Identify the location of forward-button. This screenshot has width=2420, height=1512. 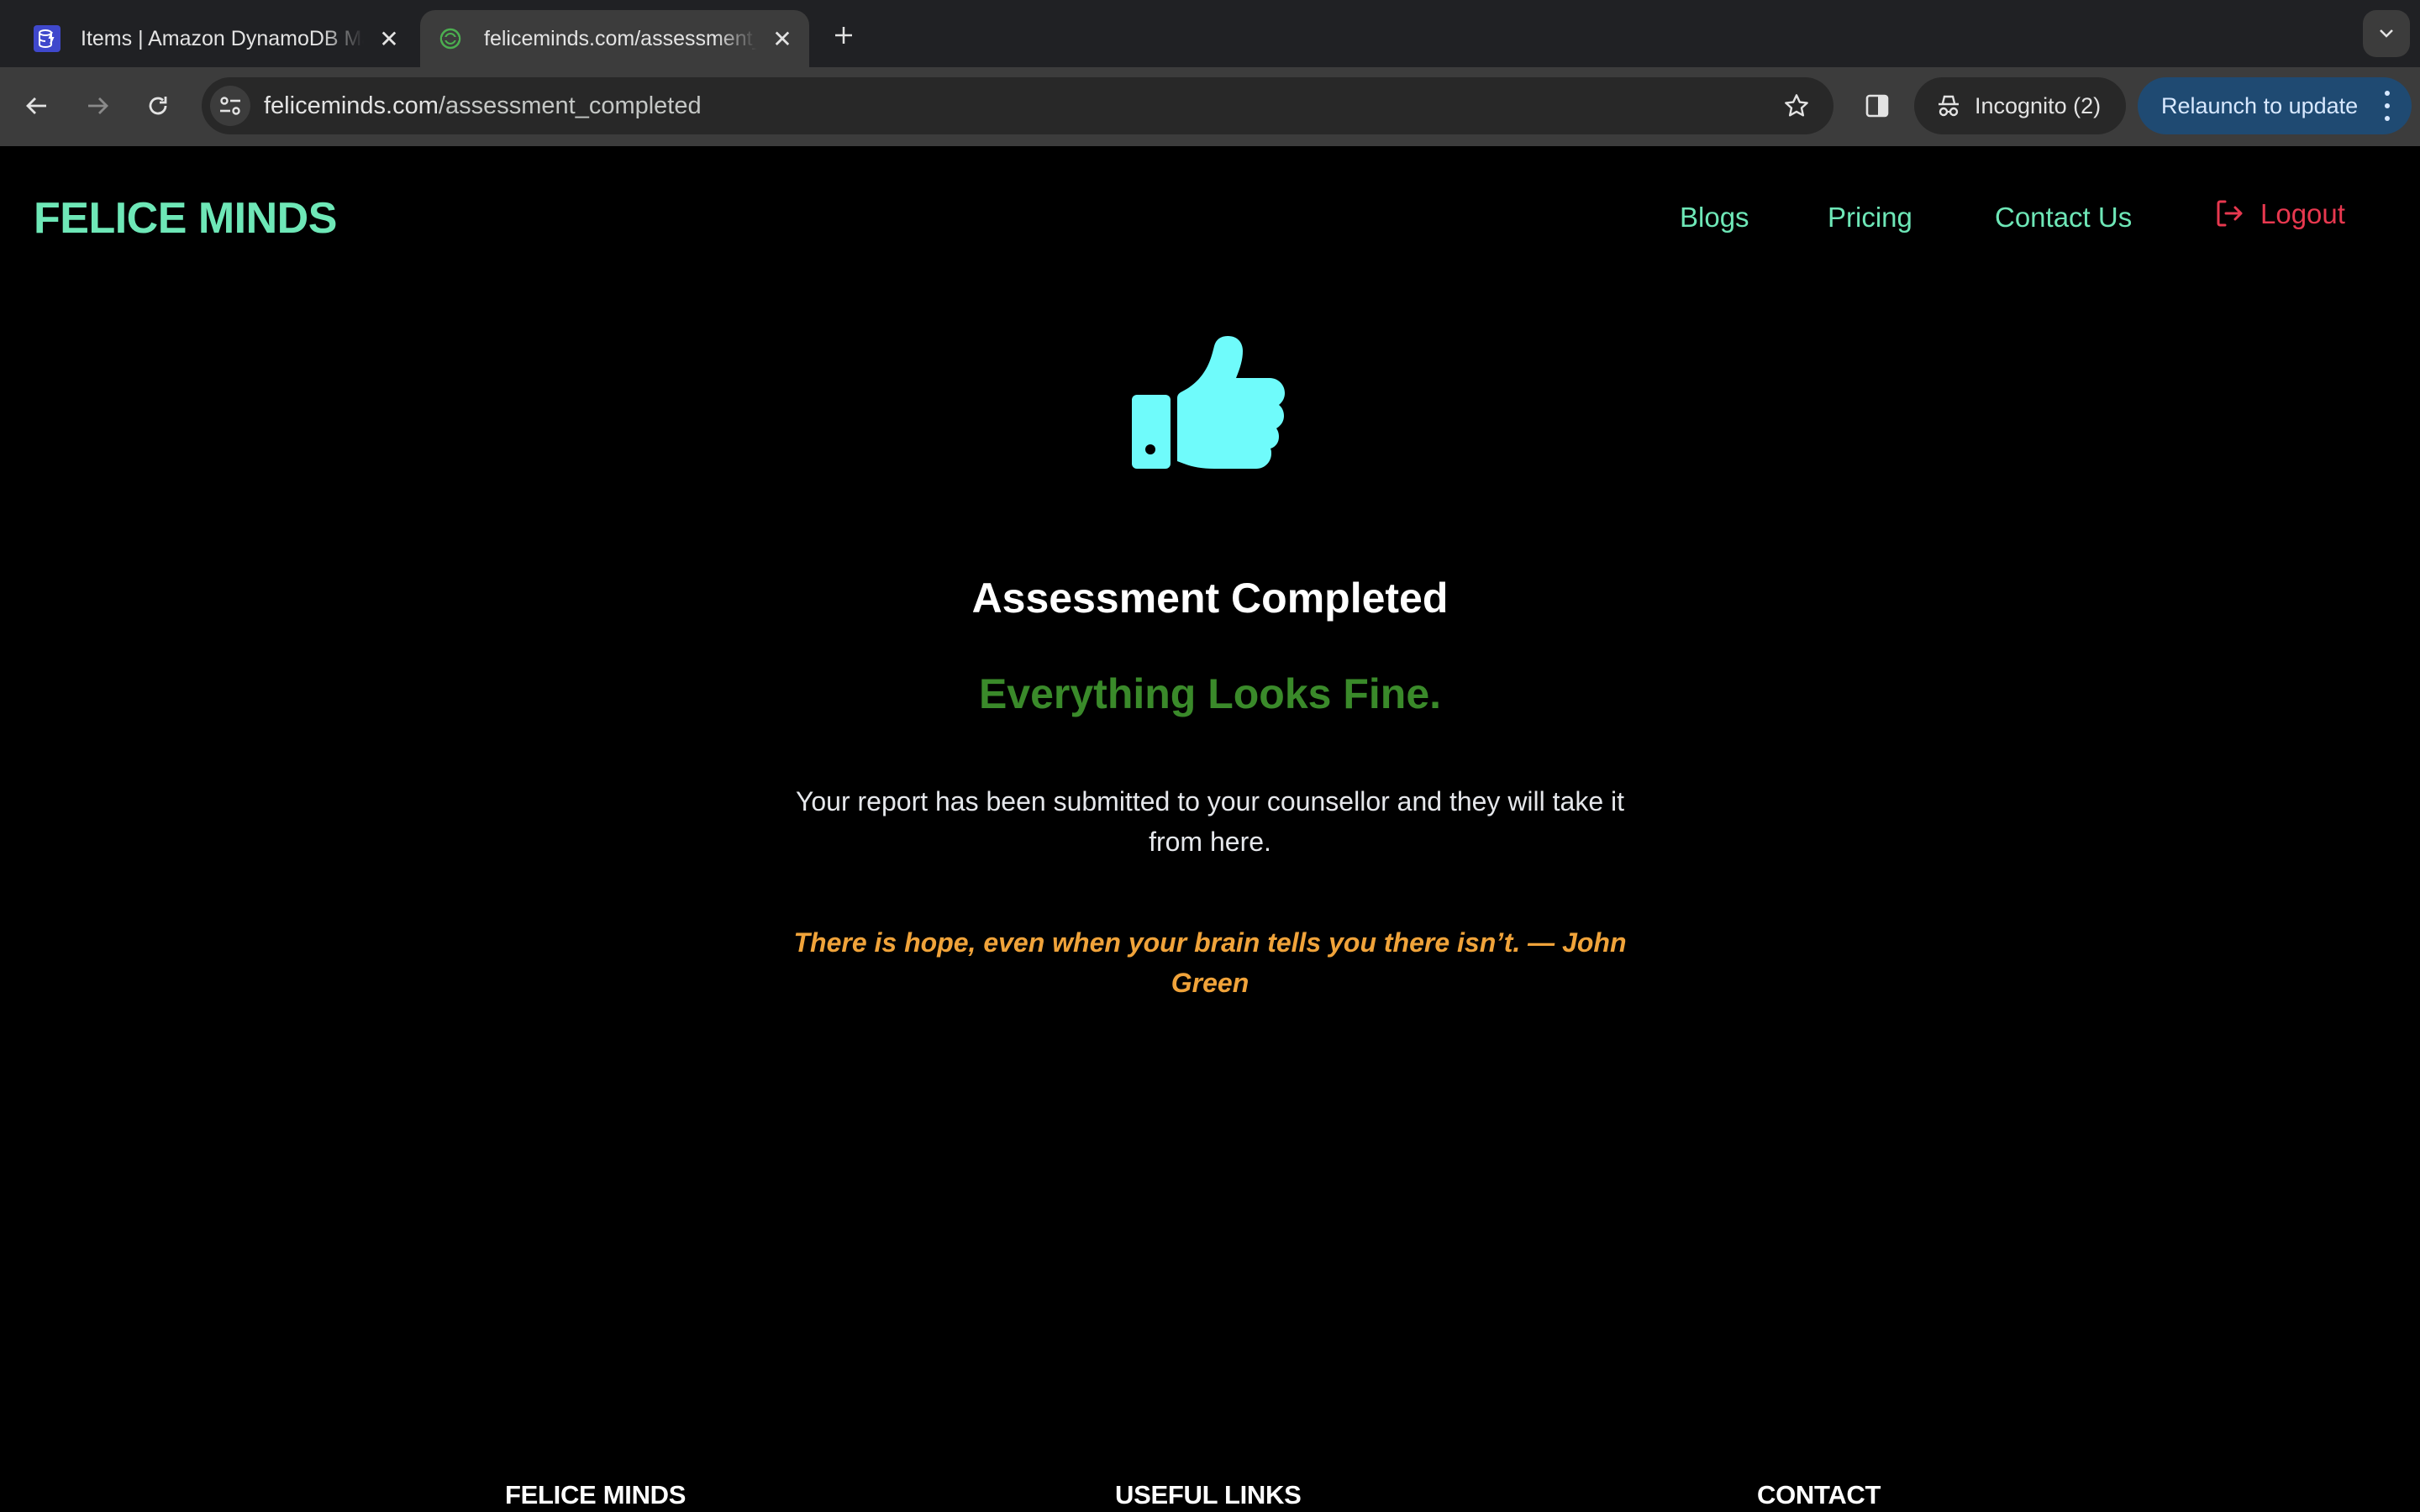
(97, 106).